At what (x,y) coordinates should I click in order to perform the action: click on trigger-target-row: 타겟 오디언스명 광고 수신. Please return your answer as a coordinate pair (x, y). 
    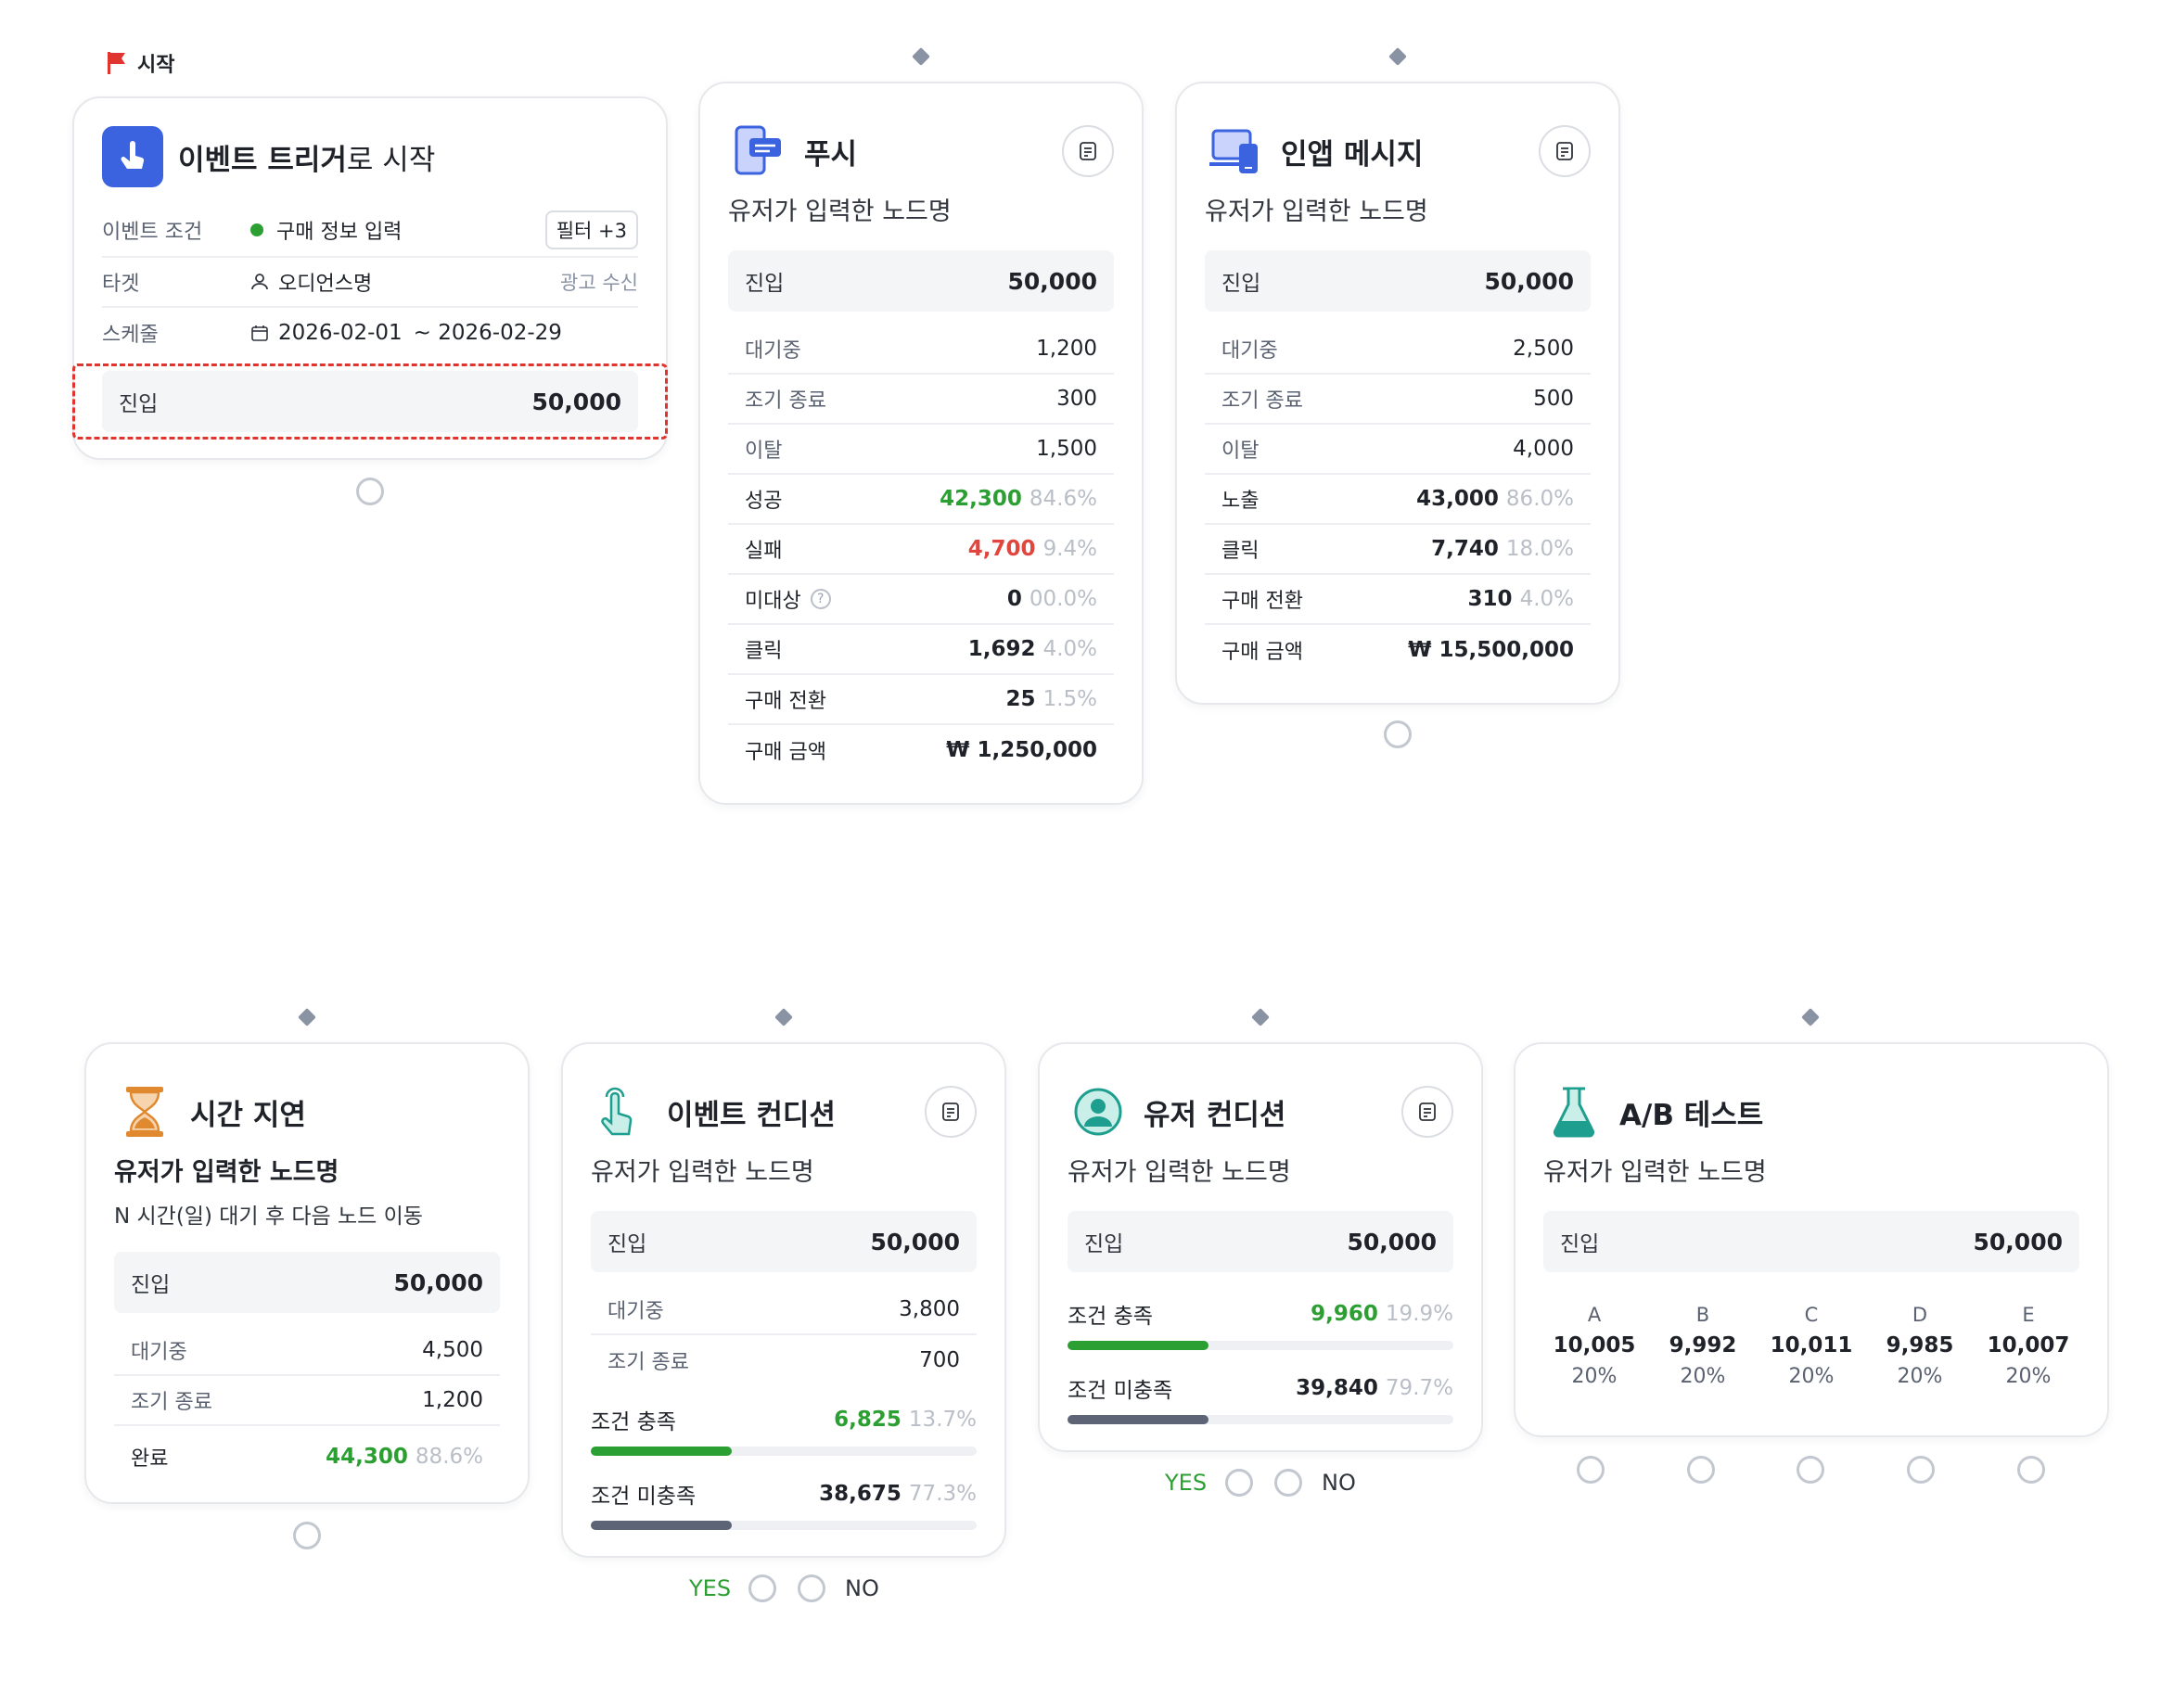
    Looking at the image, I should click on (370, 283).